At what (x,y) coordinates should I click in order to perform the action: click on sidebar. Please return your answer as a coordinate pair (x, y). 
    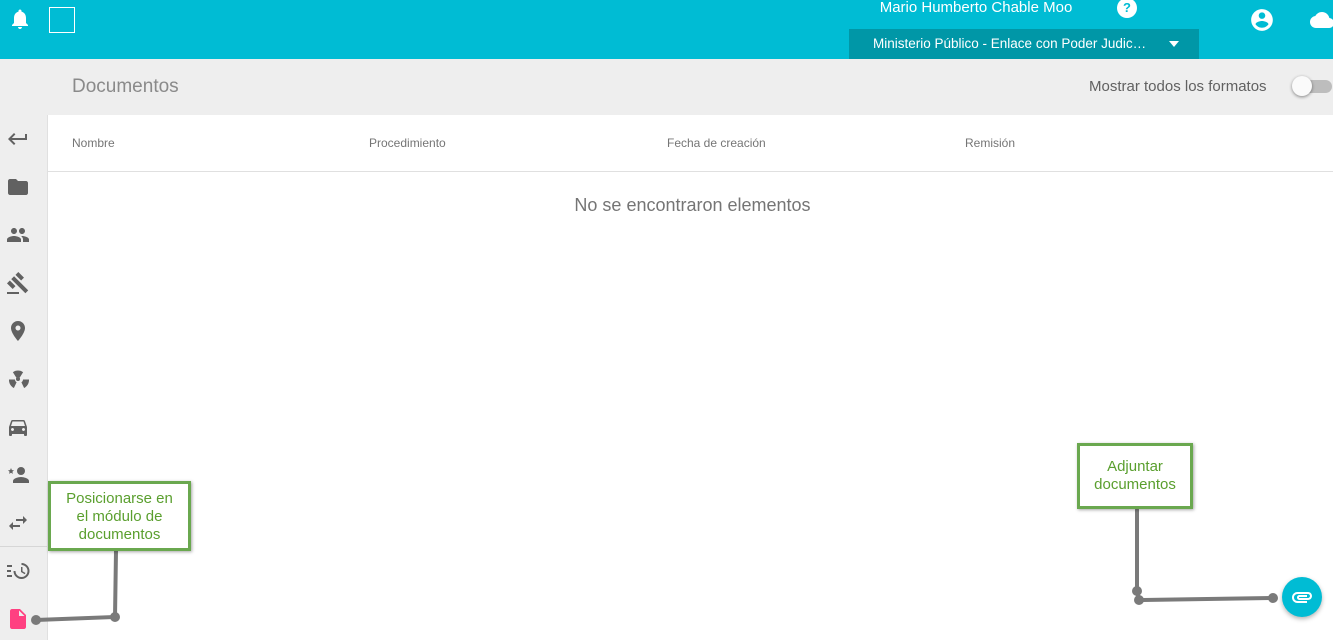
    Looking at the image, I should click on (24, 377).